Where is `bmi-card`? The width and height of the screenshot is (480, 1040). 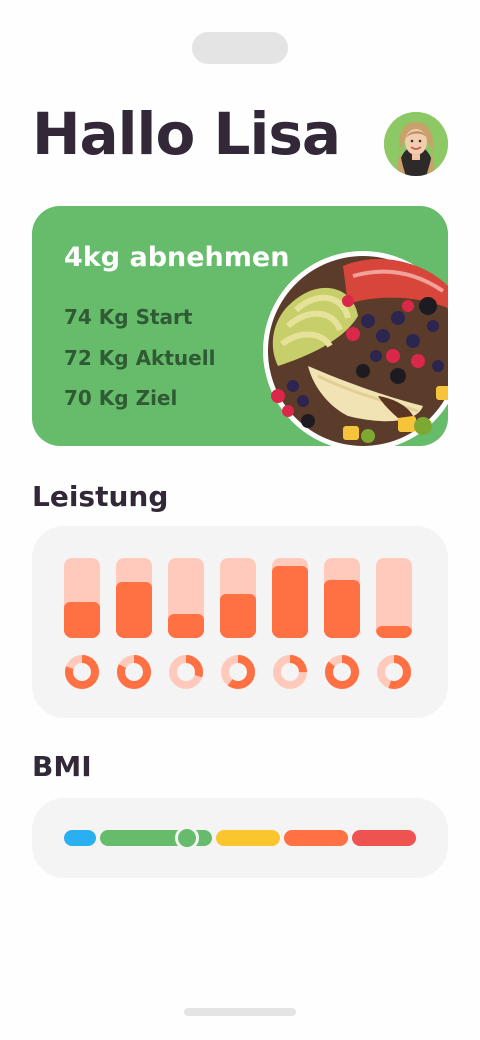 bmi-card is located at coordinates (240, 838).